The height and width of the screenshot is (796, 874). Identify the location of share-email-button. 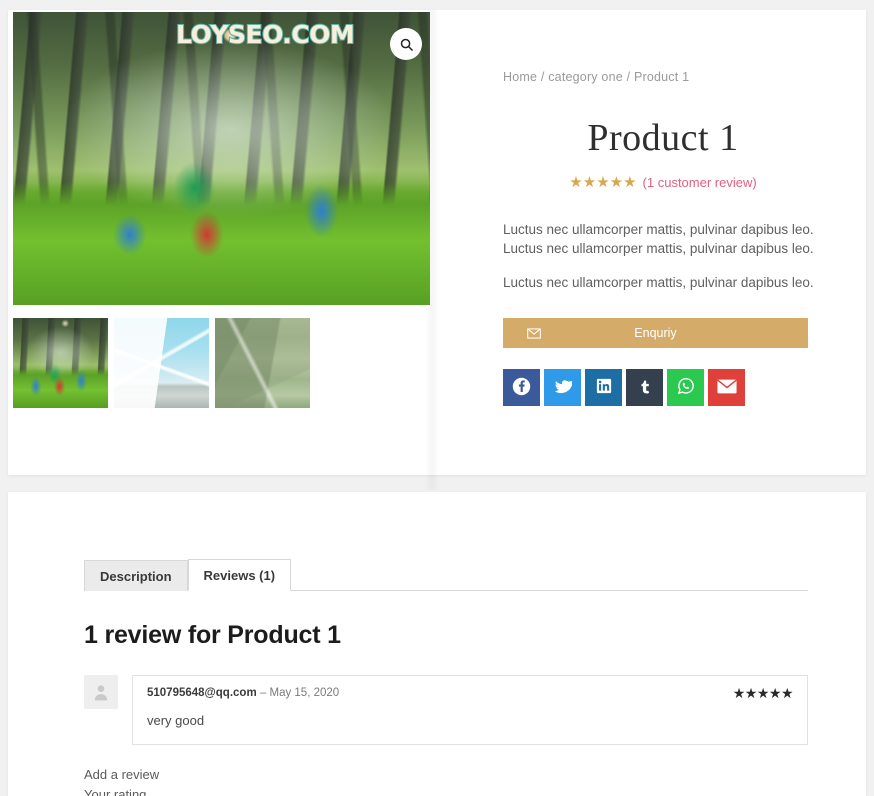
(726, 388).